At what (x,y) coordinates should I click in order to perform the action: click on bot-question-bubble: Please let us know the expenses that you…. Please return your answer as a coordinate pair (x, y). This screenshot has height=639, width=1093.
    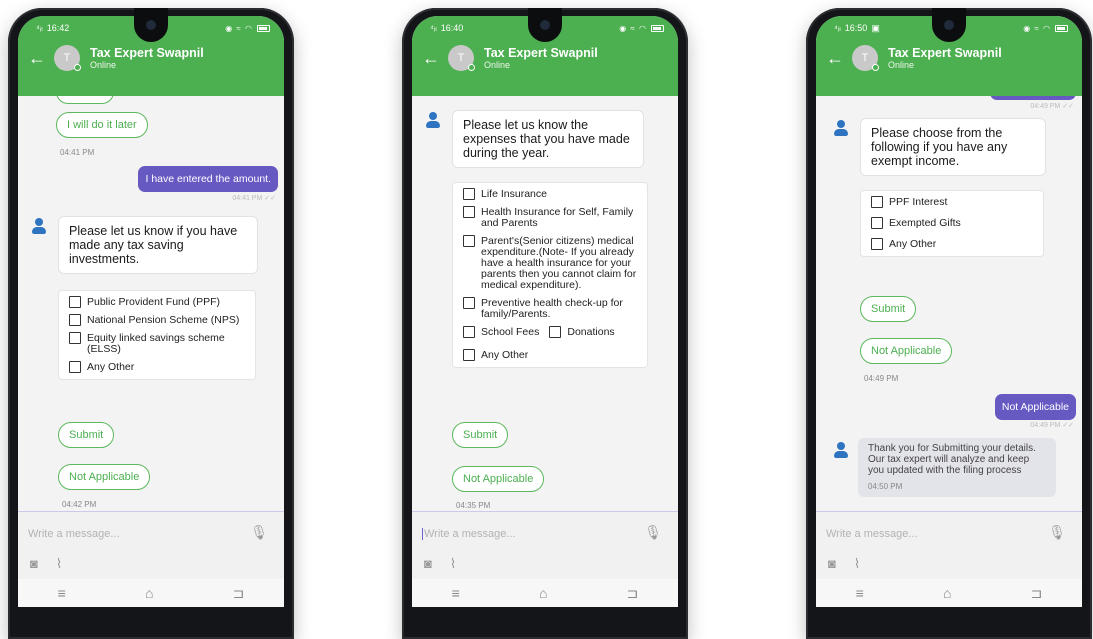
    Looking at the image, I should click on (548, 139).